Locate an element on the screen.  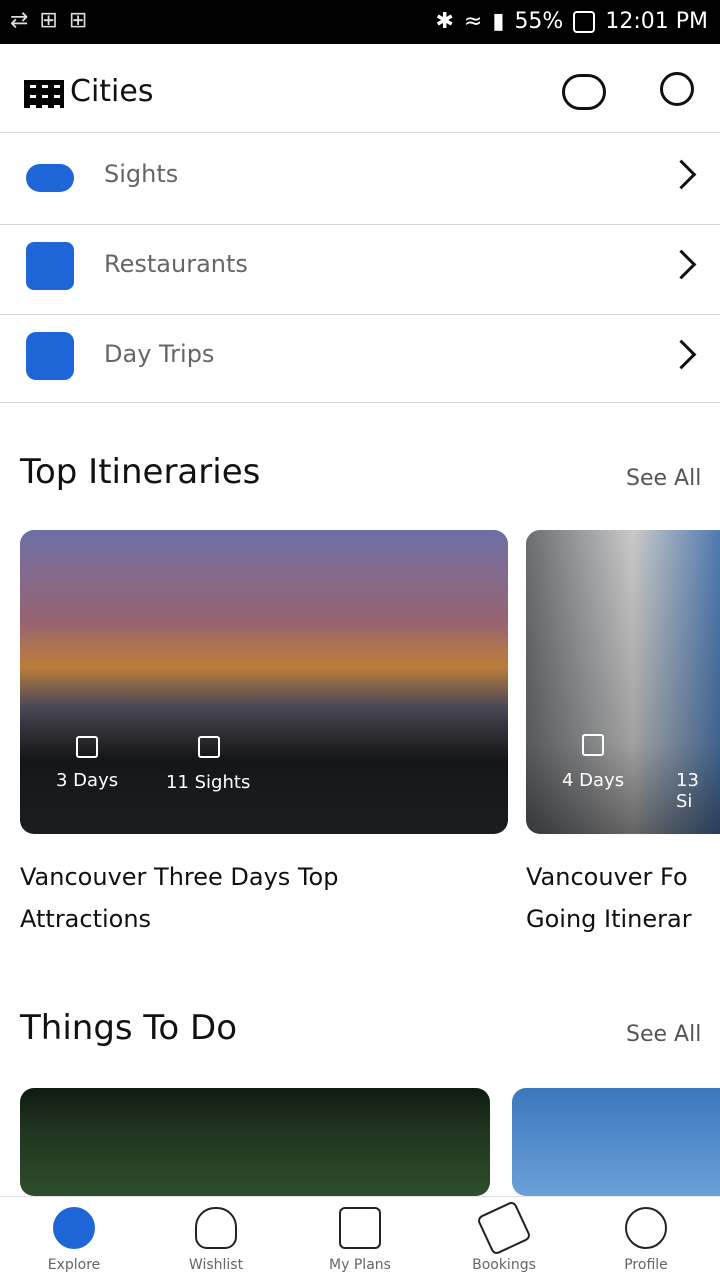
signal-icon: ▮ is located at coordinates (498, 21).